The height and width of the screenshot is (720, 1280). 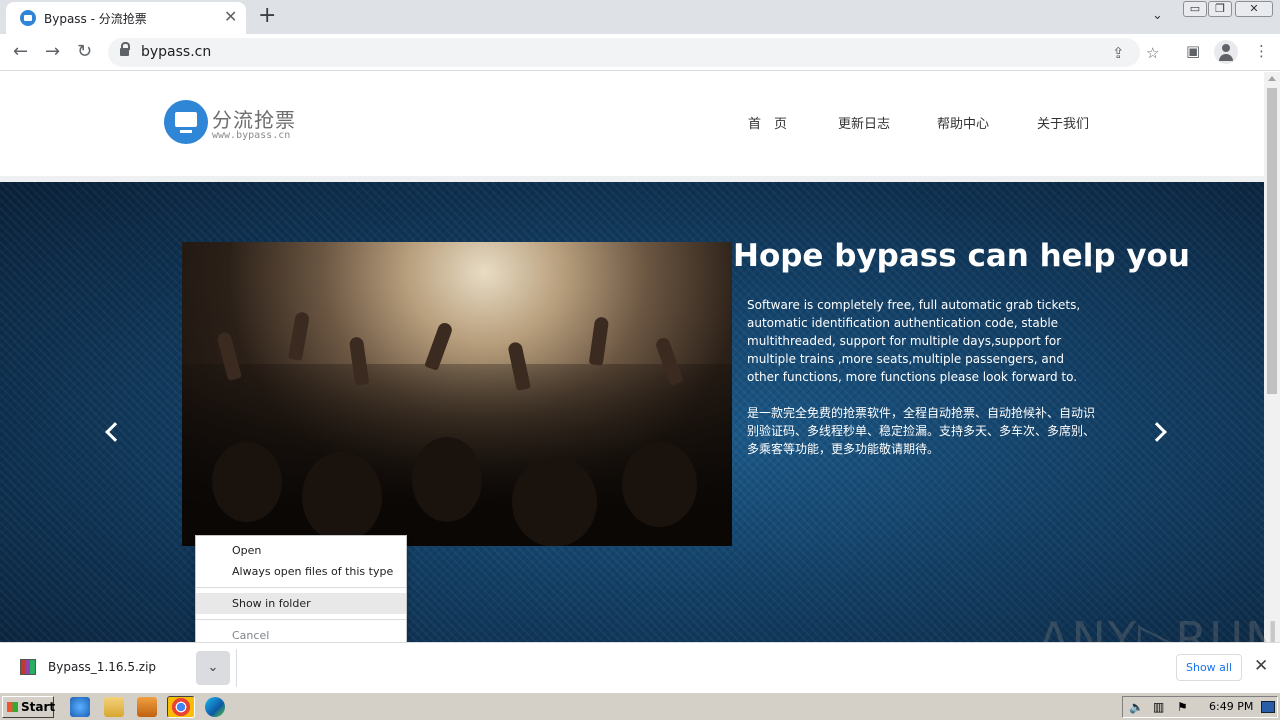 What do you see at coordinates (963, 122) in the screenshot?
I see `nav-help-center: 帮助中心` at bounding box center [963, 122].